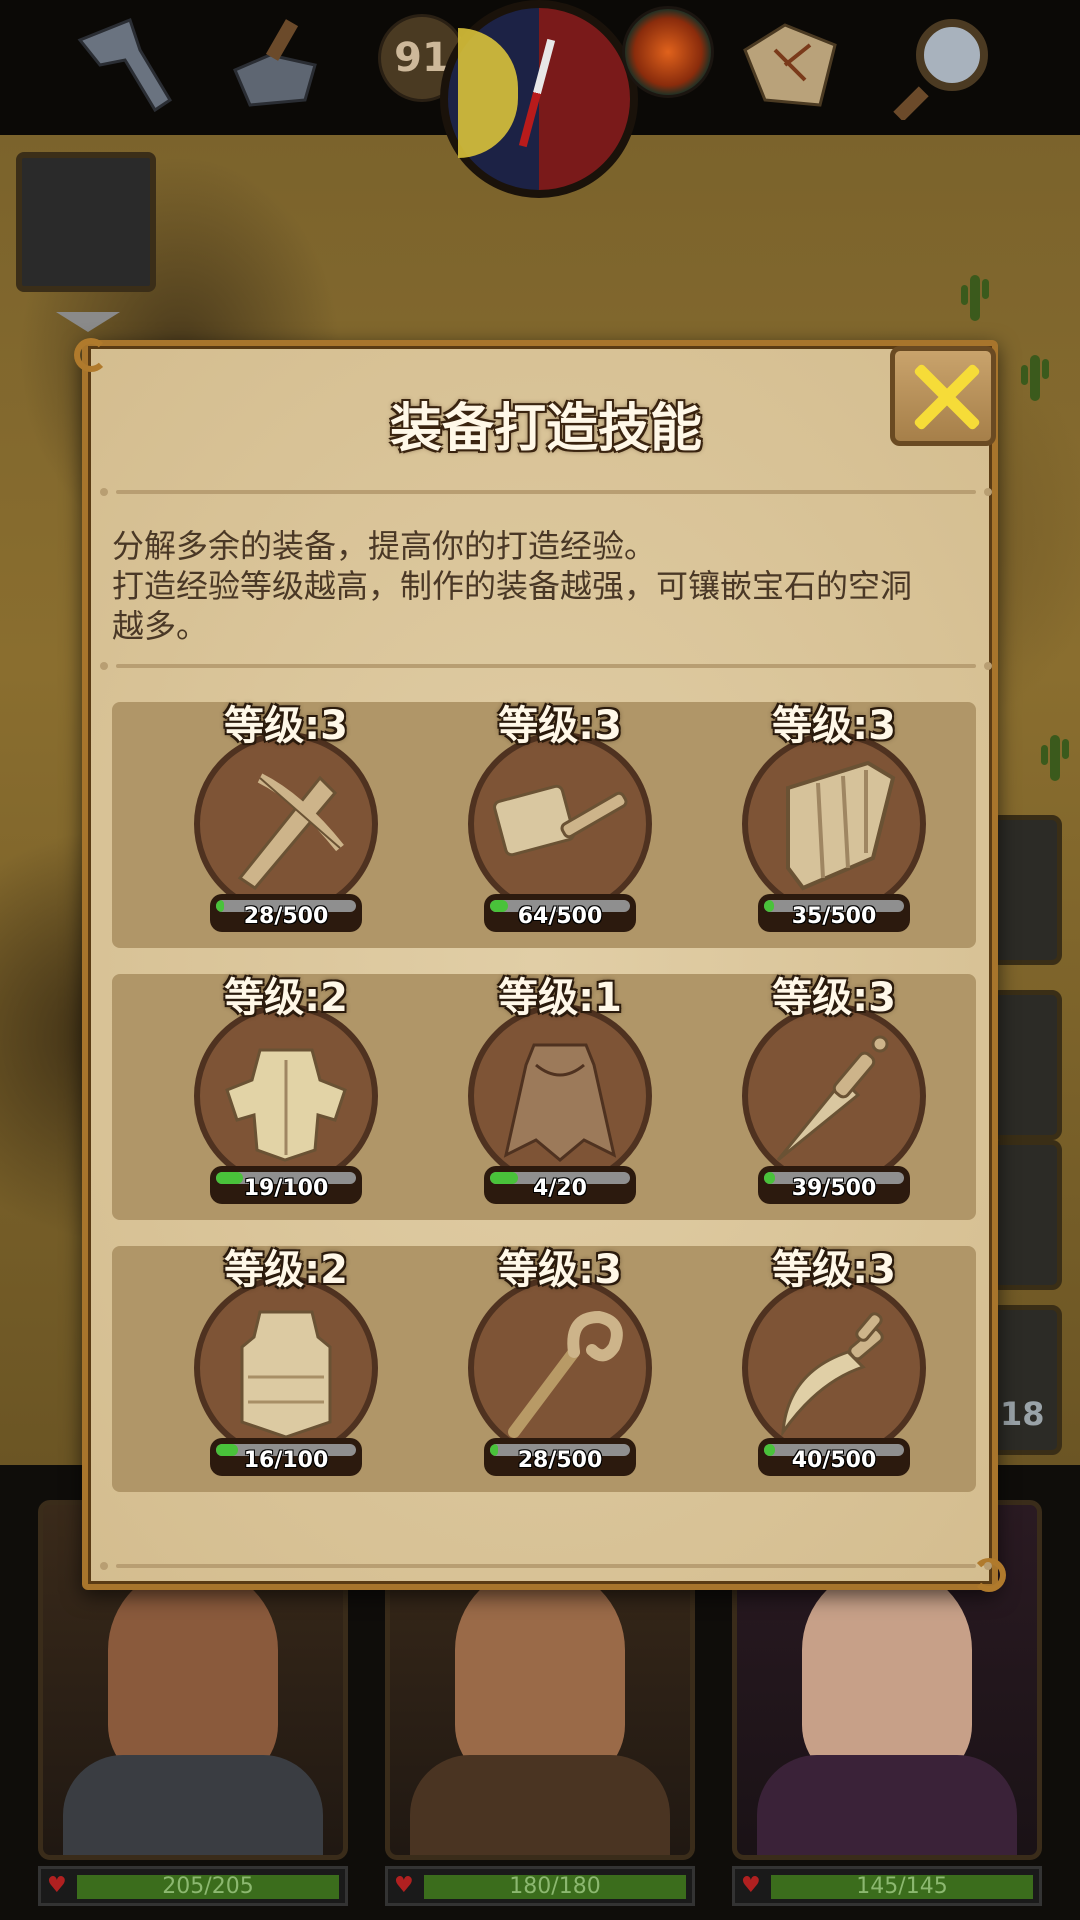 Image resolution: width=1080 pixels, height=1920 pixels. Describe the element at coordinates (208, 1886) in the screenshot. I see `hp-value: 205/205` at that location.